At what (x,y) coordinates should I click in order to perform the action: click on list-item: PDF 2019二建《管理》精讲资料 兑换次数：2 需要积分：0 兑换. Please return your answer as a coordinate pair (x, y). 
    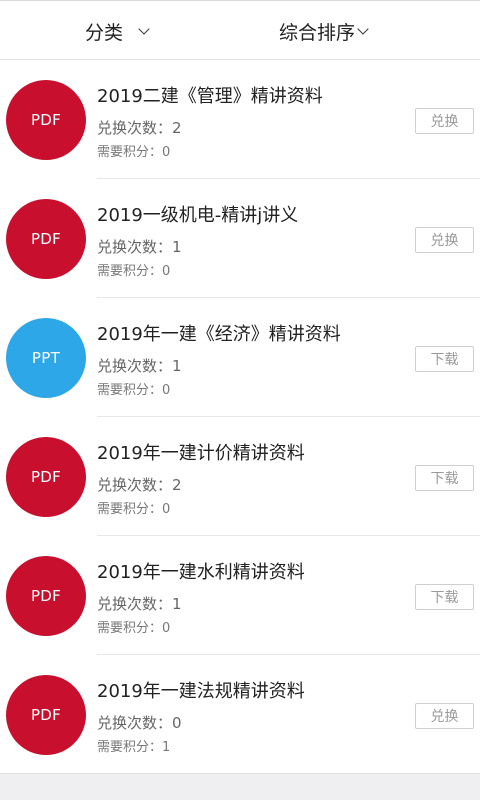
    Looking at the image, I should click on (240, 119).